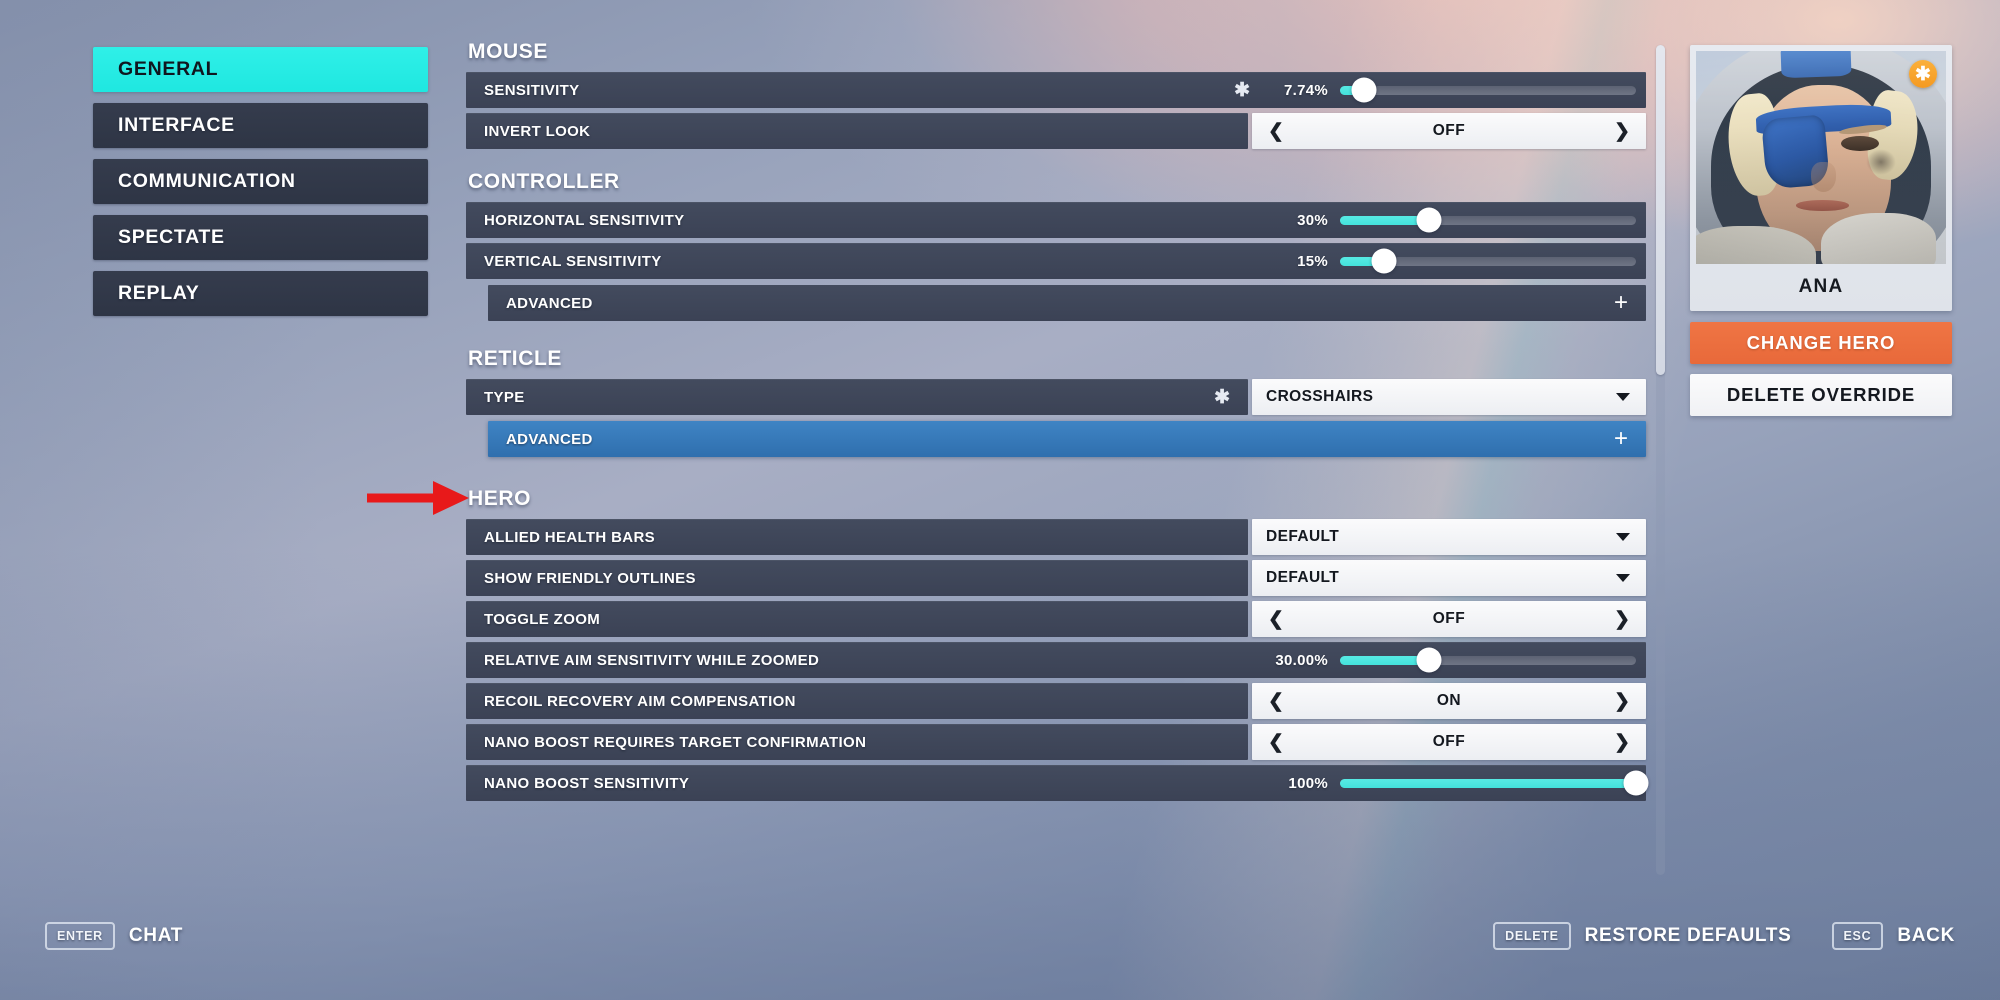  I want to click on setting-row-body: SENSITIVITY ✱ 7.74%, so click(1056, 90).